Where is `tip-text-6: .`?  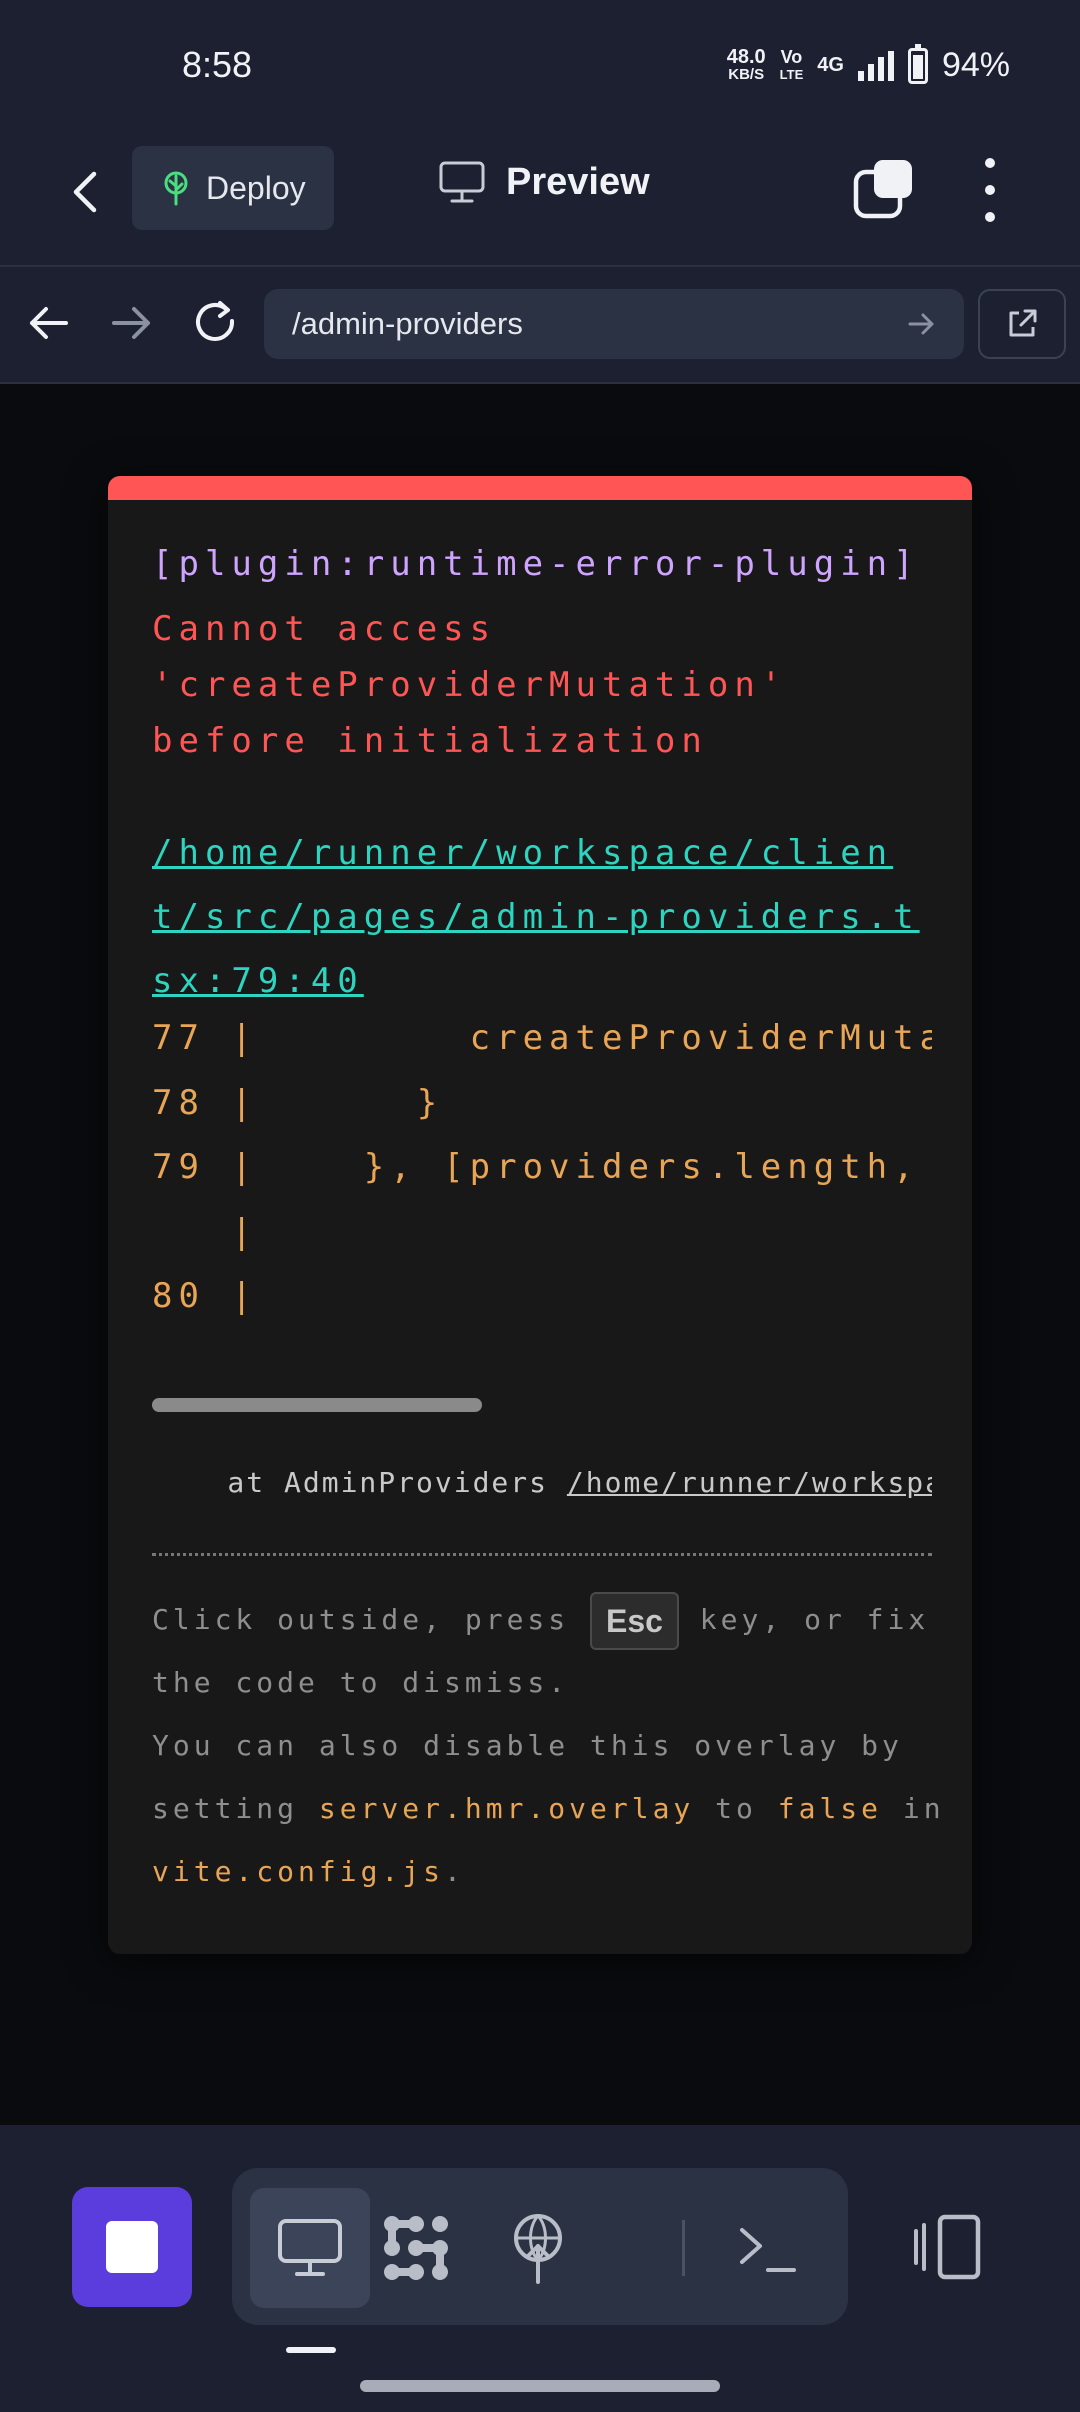
tip-text-6: . is located at coordinates (454, 1871).